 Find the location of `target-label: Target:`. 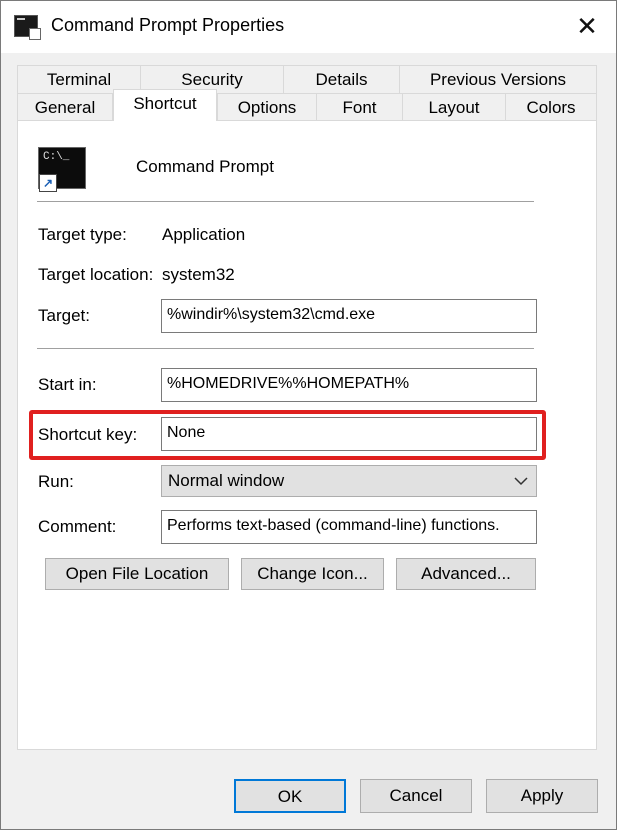

target-label: Target: is located at coordinates (64, 315).